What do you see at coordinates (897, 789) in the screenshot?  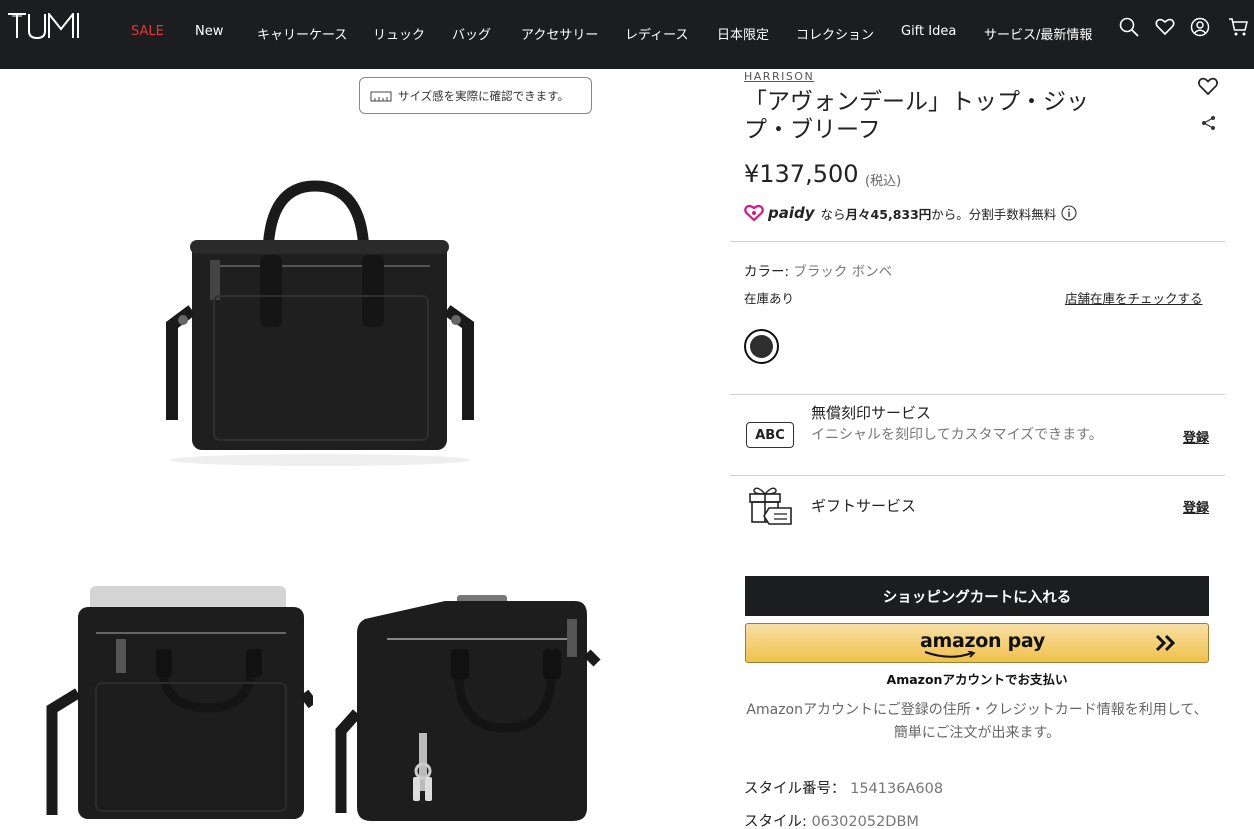 I see `style-number-value: 154136A608` at bounding box center [897, 789].